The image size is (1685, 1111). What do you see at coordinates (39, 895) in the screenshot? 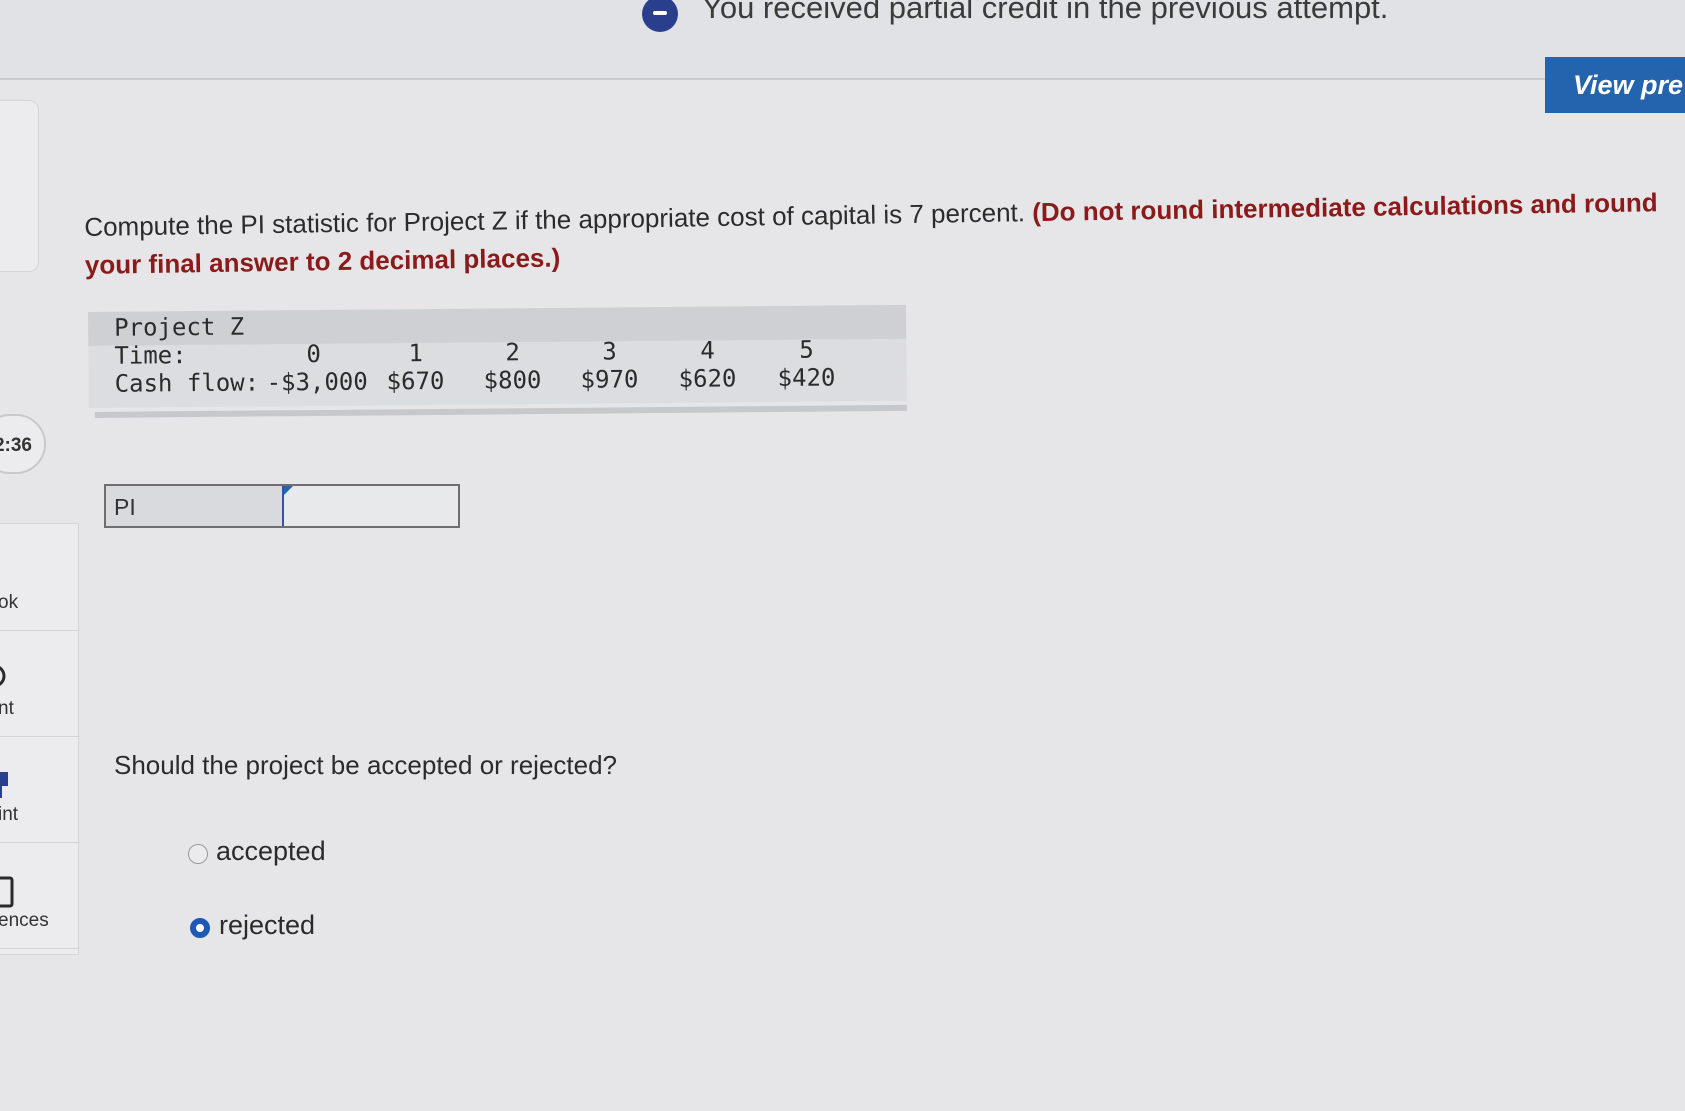
I see `side-item-references: ences` at bounding box center [39, 895].